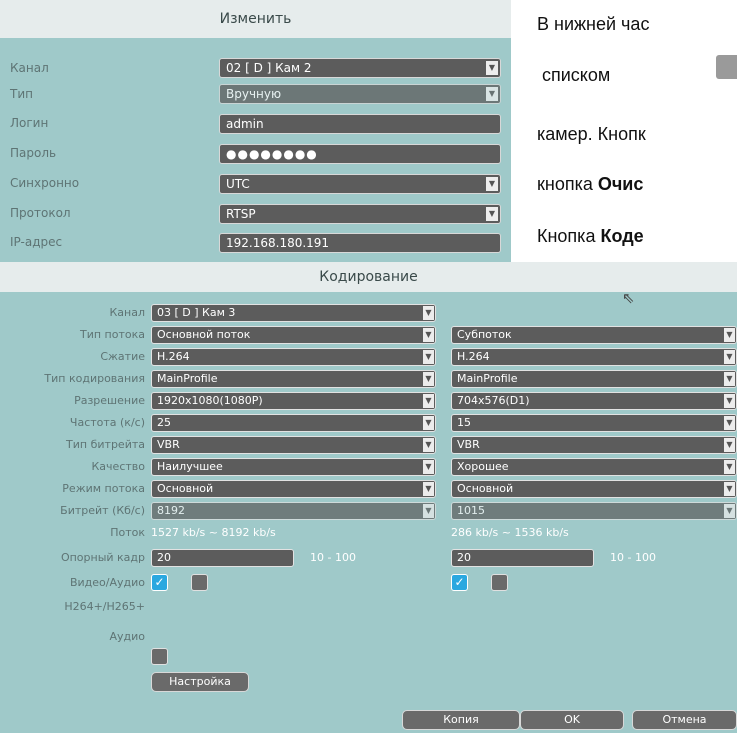 The height and width of the screenshot is (733, 737). What do you see at coordinates (293, 467) in the screenshot?
I see `main-quality-select: Наилучшее ▼` at bounding box center [293, 467].